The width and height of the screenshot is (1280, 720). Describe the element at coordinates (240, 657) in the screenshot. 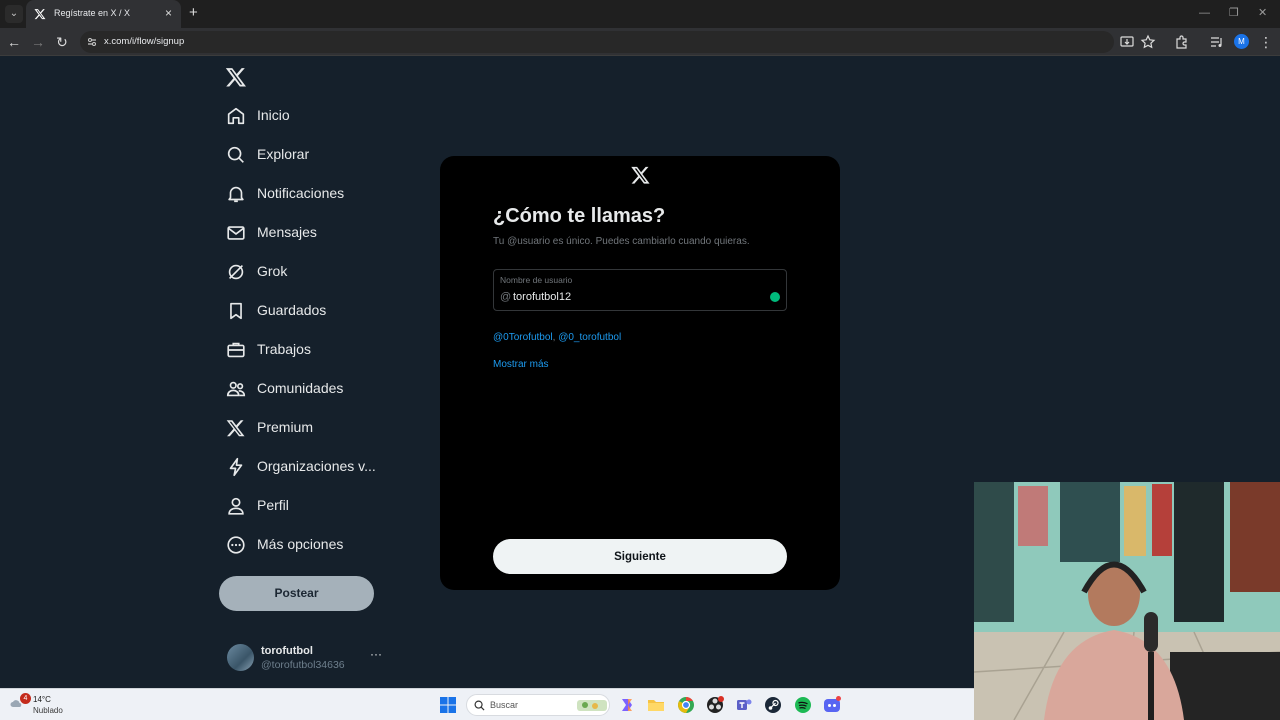

I see `avatar` at that location.